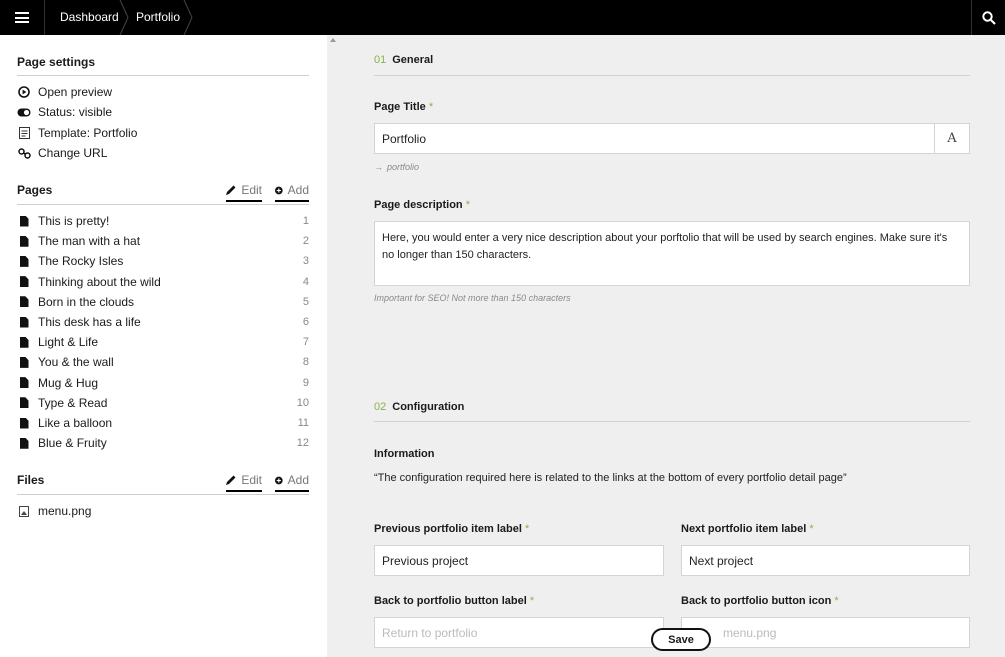 Image resolution: width=1005 pixels, height=657 pixels. I want to click on toggle-icon, so click(24, 112).